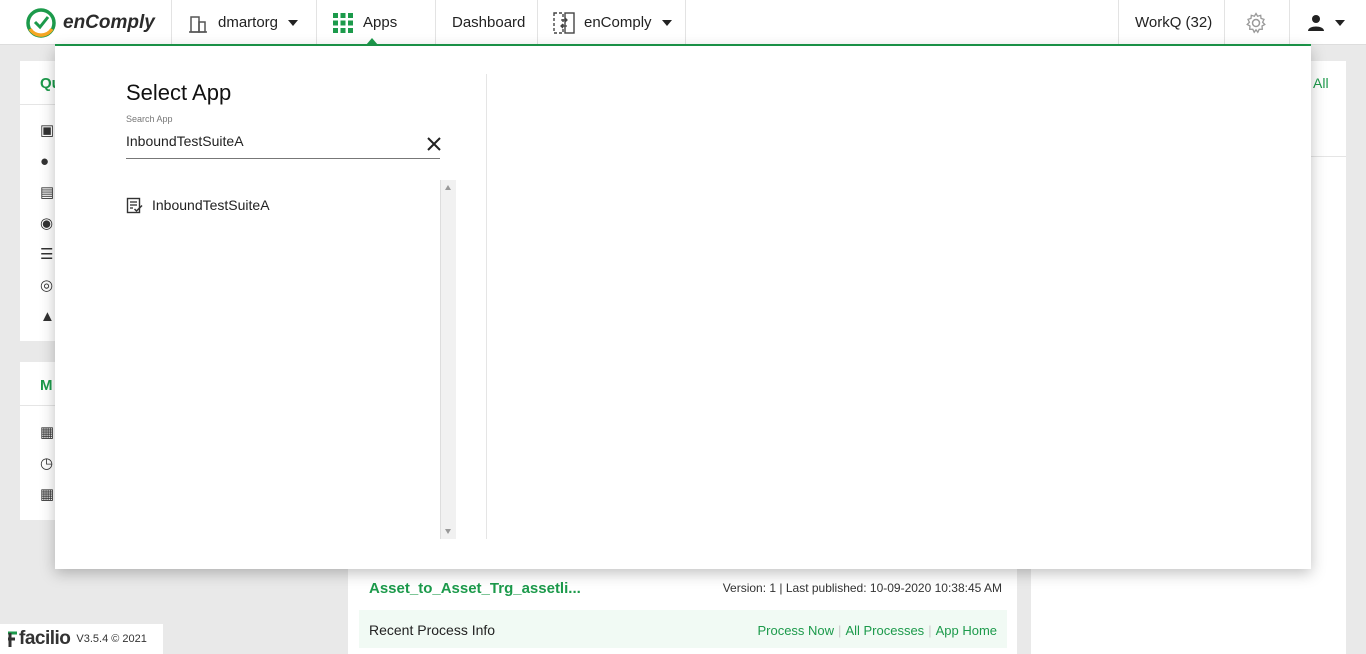 This screenshot has width=1366, height=654. What do you see at coordinates (149, 119) in the screenshot?
I see `search-label: Search App` at bounding box center [149, 119].